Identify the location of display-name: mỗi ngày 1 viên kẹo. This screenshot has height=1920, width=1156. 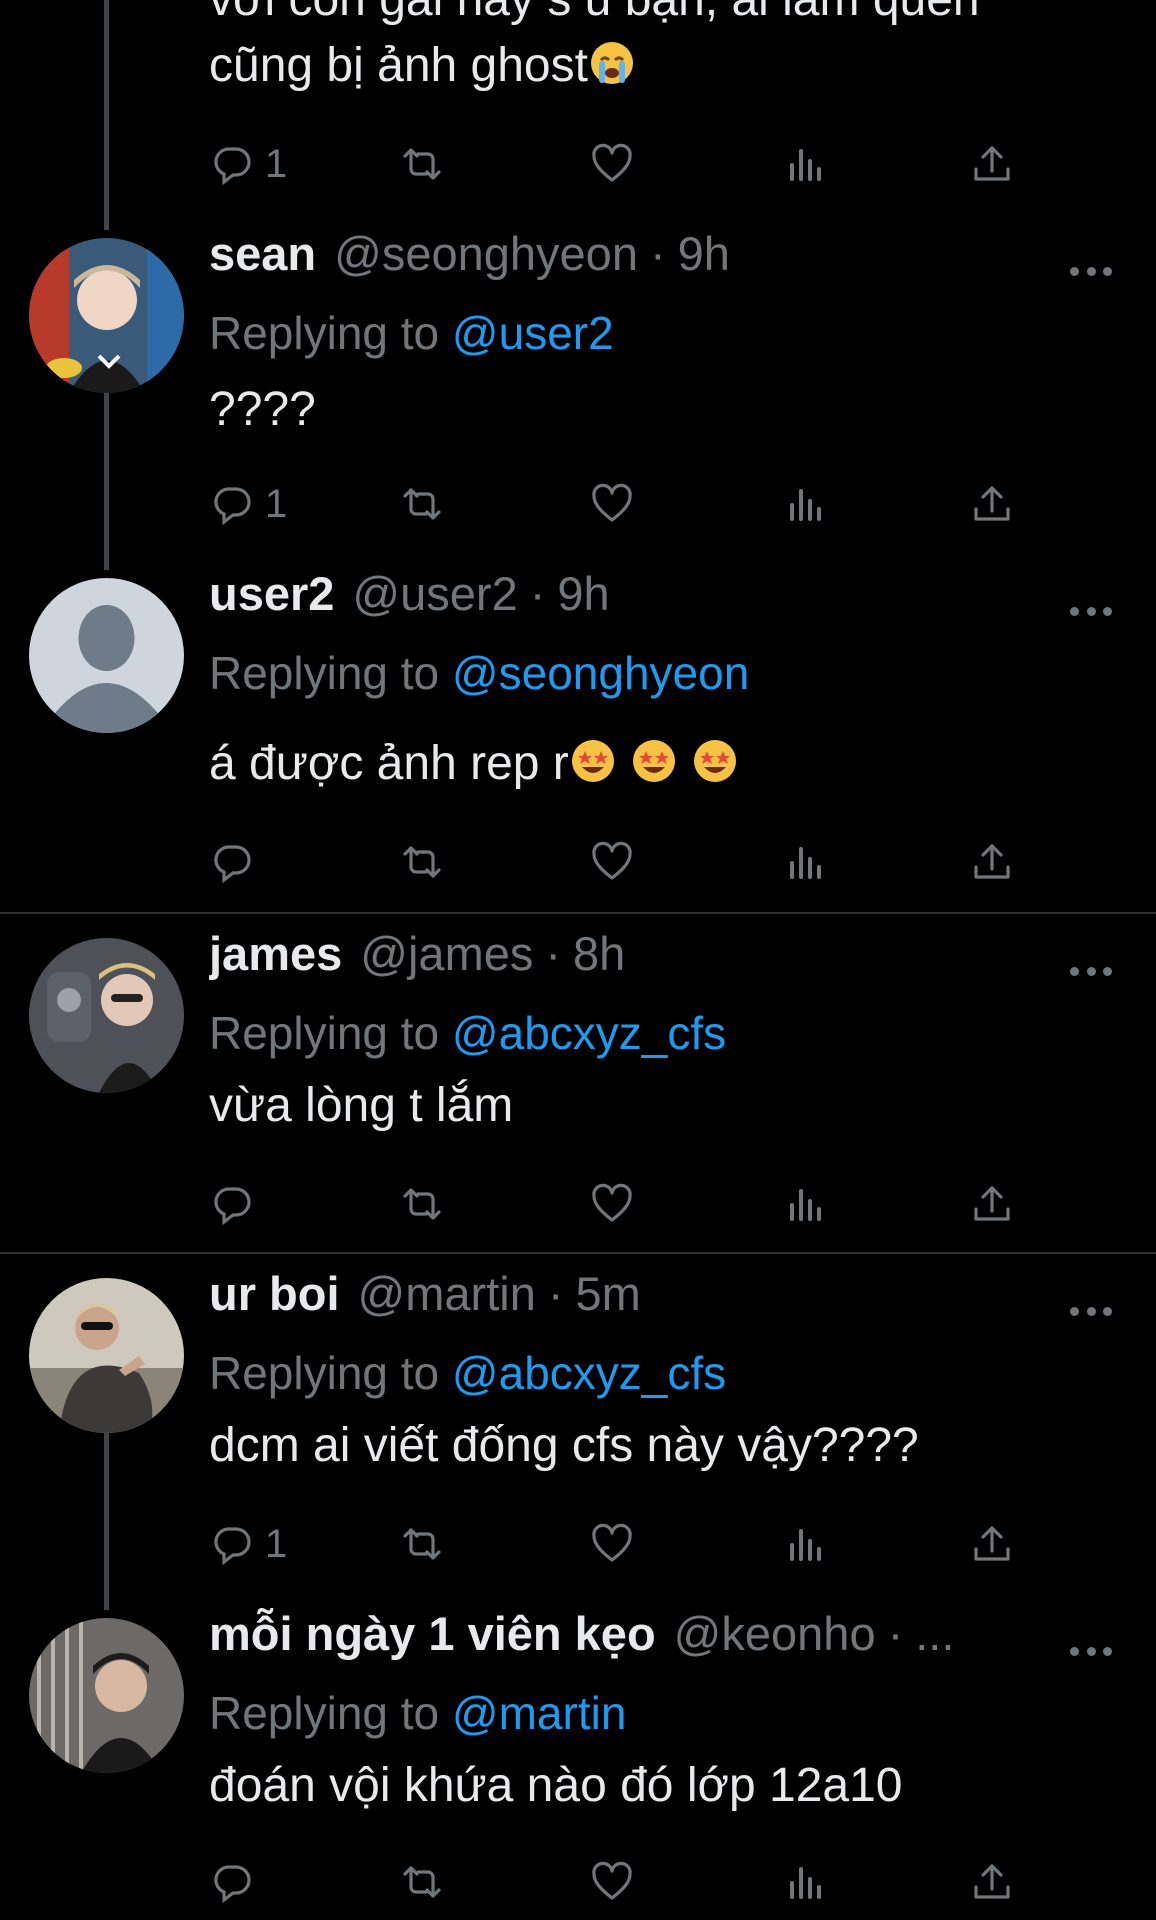
(432, 1633).